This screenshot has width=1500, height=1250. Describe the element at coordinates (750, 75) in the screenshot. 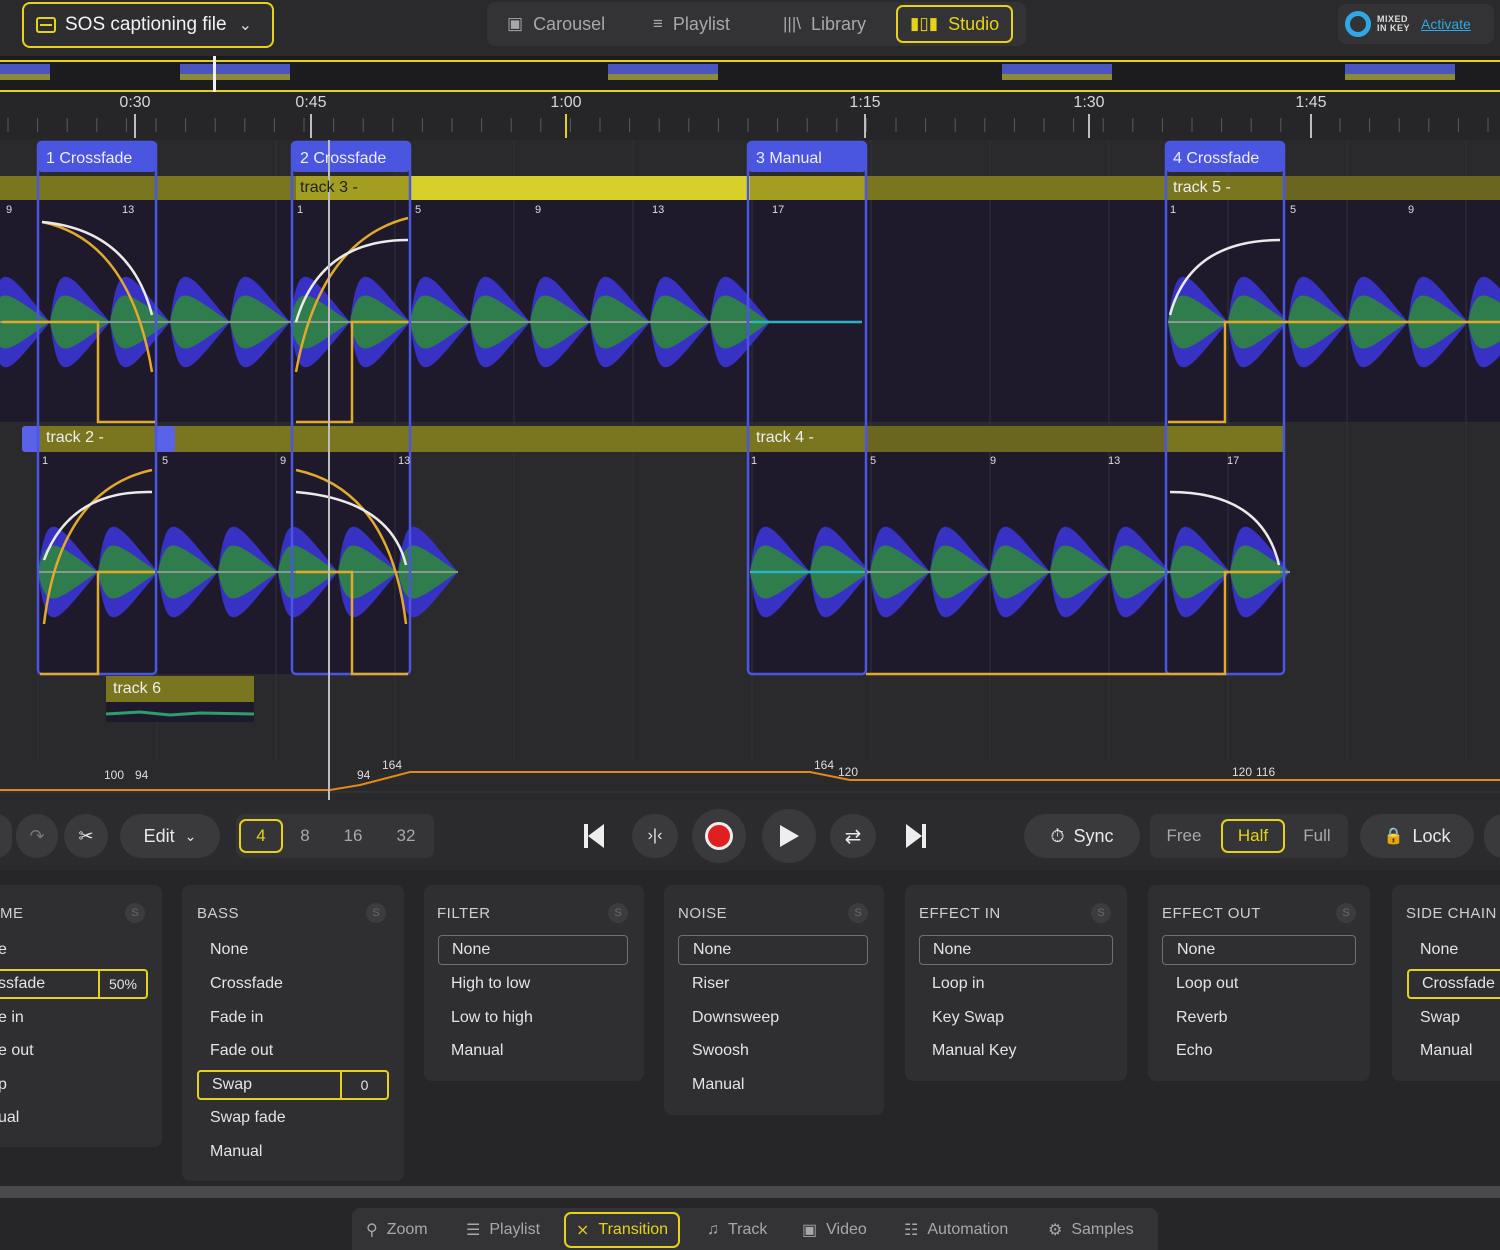

I see `overview-strip` at that location.